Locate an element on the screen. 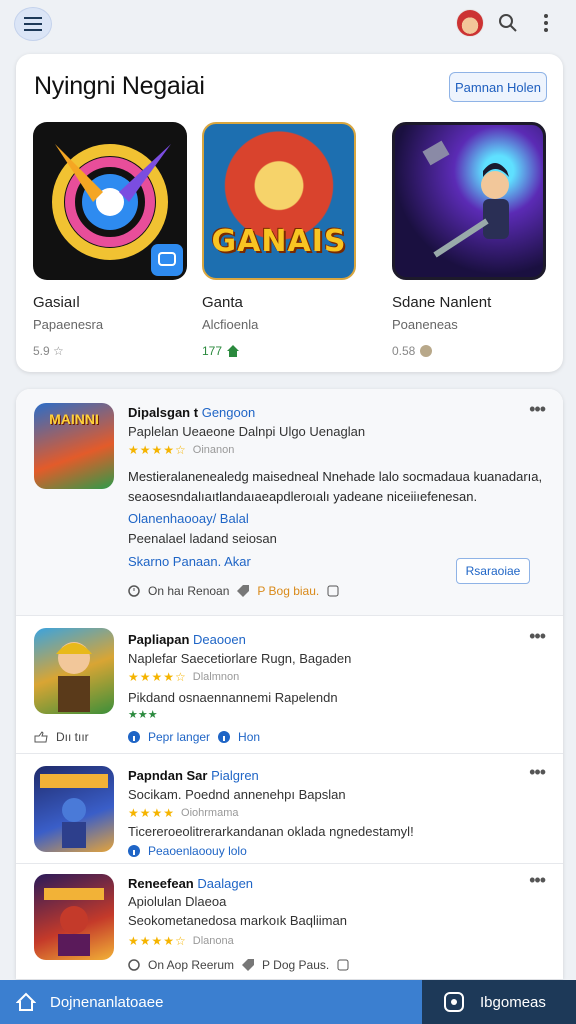 The width and height of the screenshot is (576, 1024). item-footer: Peaoenlaoouy lolo is located at coordinates (187, 851).